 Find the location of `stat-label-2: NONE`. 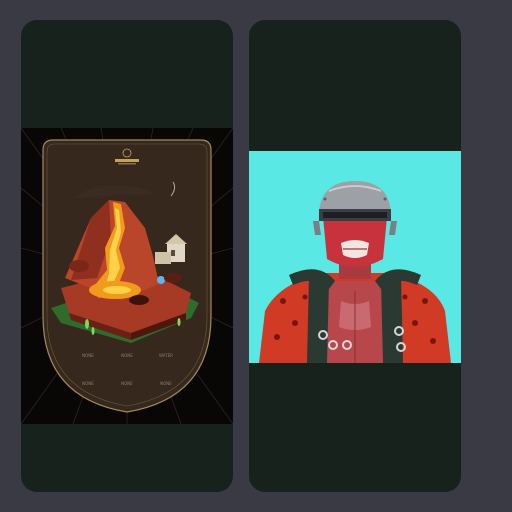

stat-label-2: NONE is located at coordinates (127, 355).